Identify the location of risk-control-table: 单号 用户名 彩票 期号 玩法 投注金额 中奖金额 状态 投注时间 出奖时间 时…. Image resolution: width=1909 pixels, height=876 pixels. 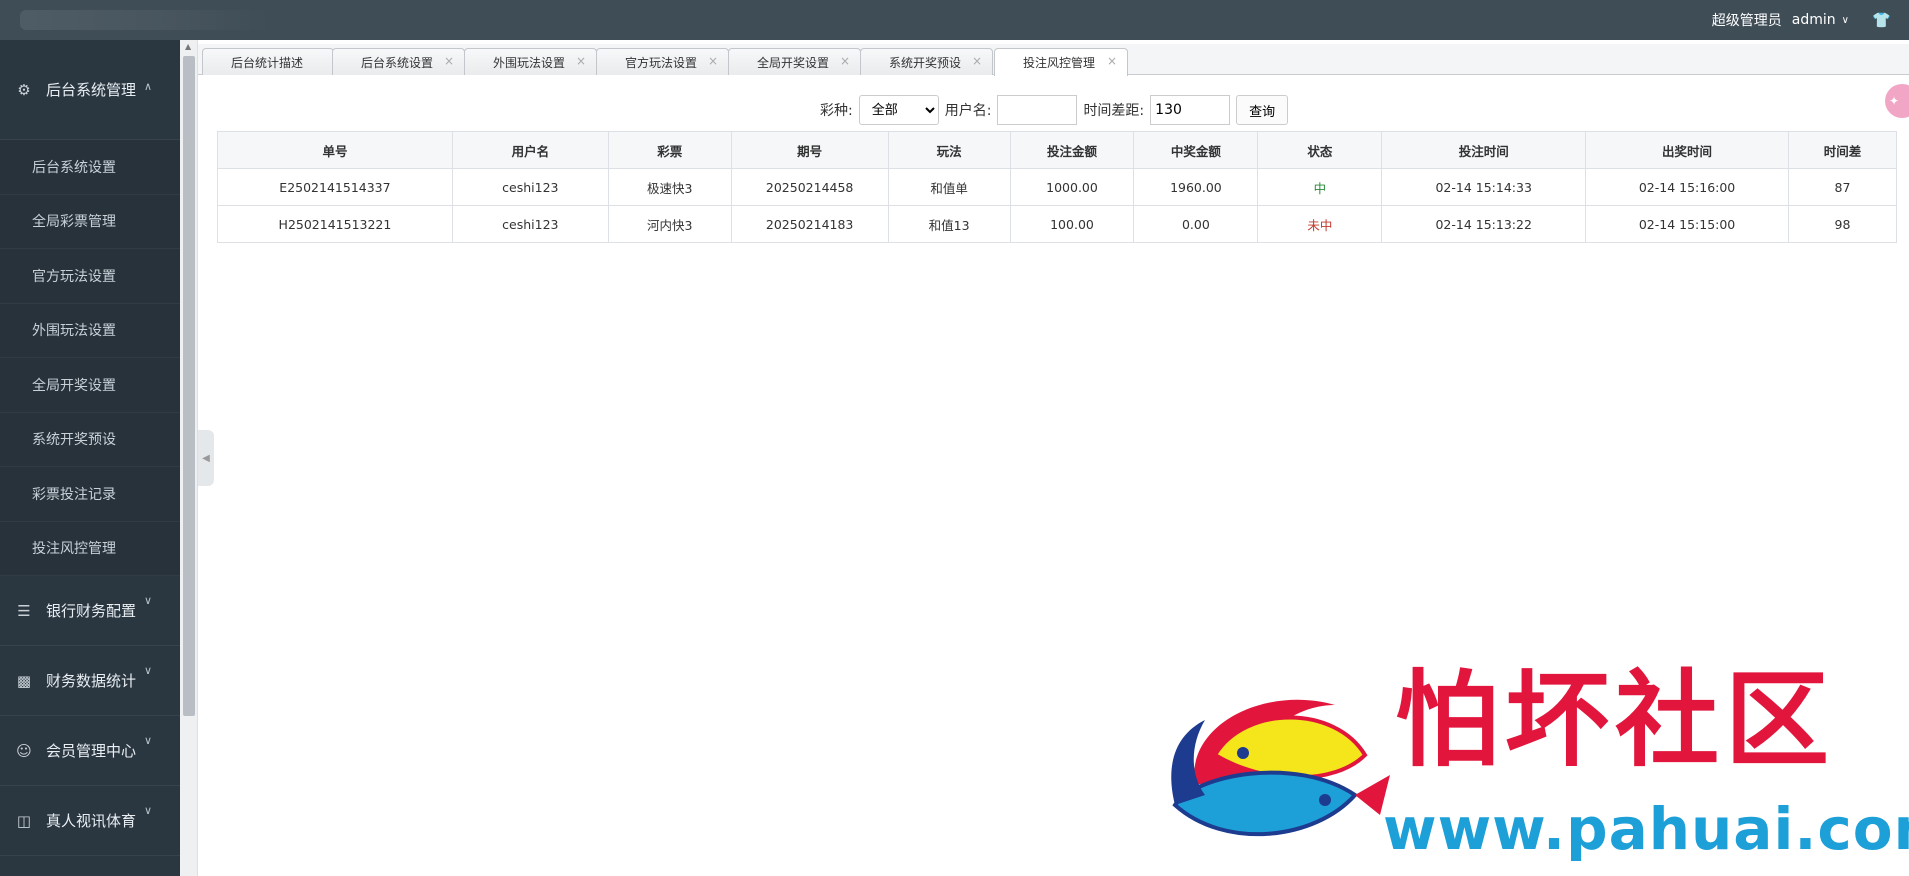
(1057, 187).